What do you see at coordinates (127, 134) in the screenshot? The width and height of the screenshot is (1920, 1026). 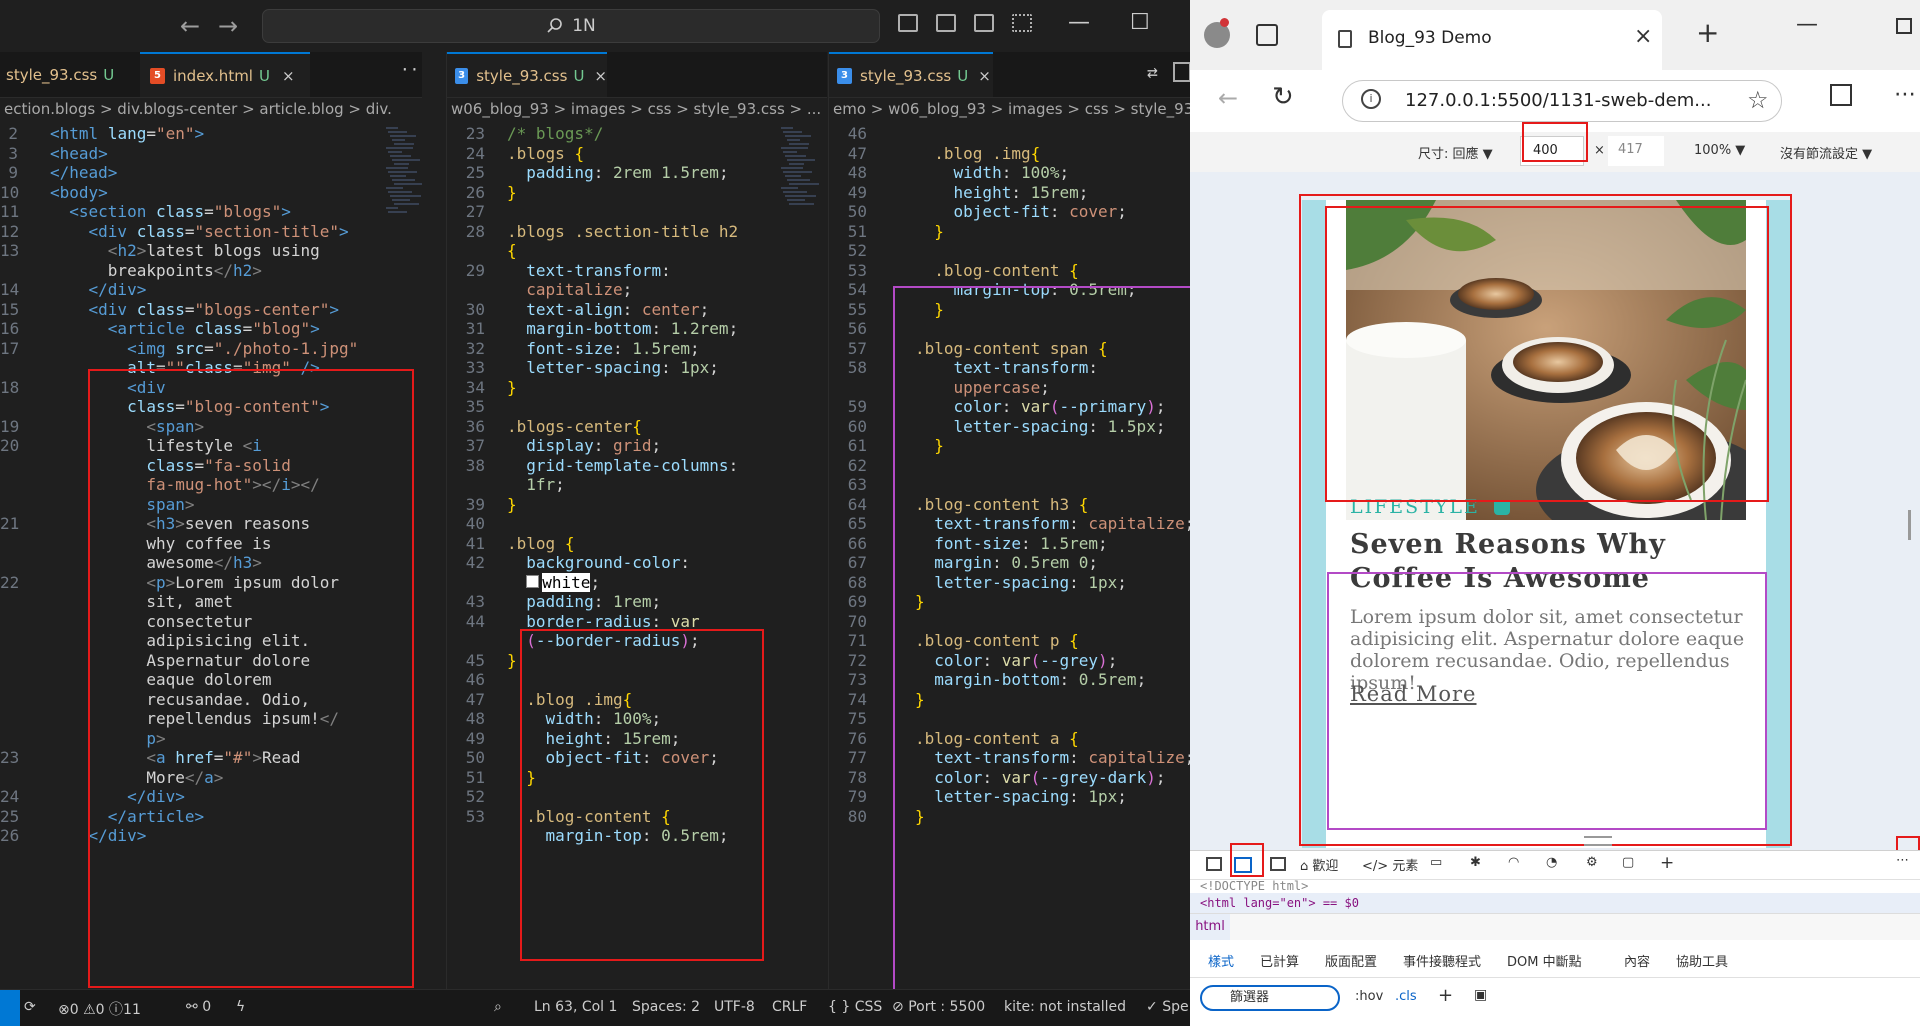 I see `code-line: <html lang="en">` at bounding box center [127, 134].